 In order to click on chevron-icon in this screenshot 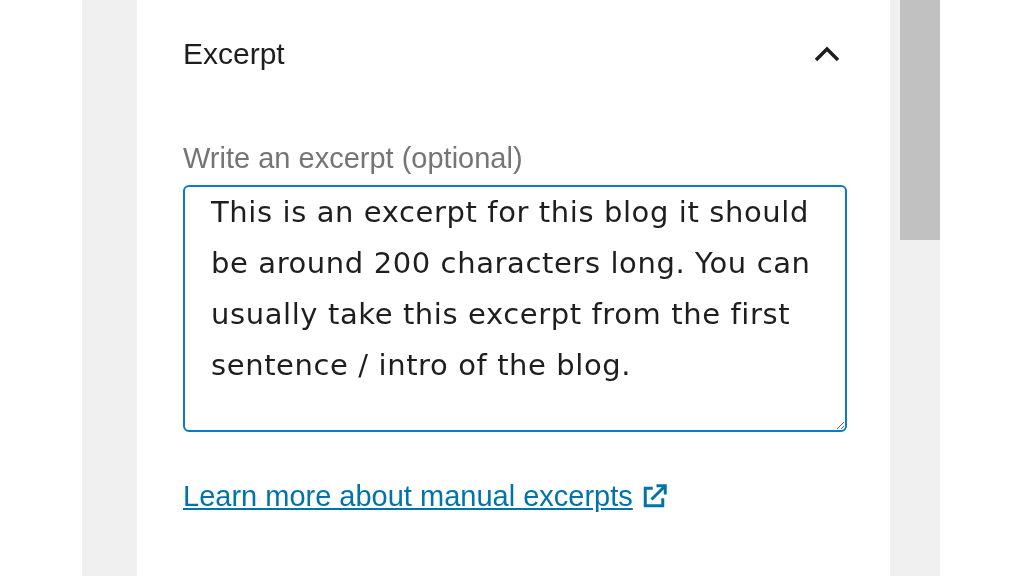, I will do `click(827, 54)`.